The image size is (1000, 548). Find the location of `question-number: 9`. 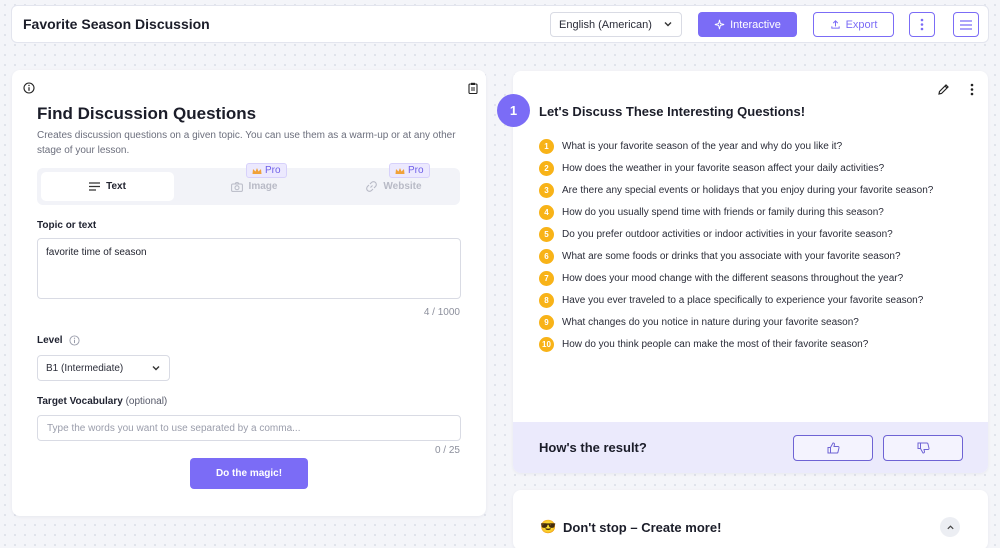

question-number: 9 is located at coordinates (546, 322).